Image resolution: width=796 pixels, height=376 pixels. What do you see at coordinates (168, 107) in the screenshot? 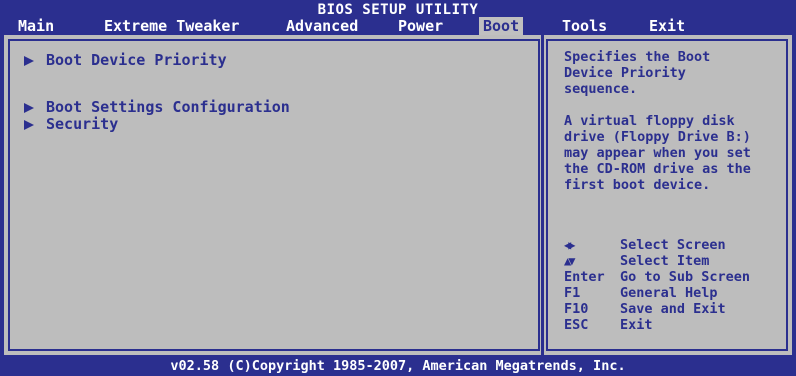
I see `entry-label: Boot Settings Configuration` at bounding box center [168, 107].